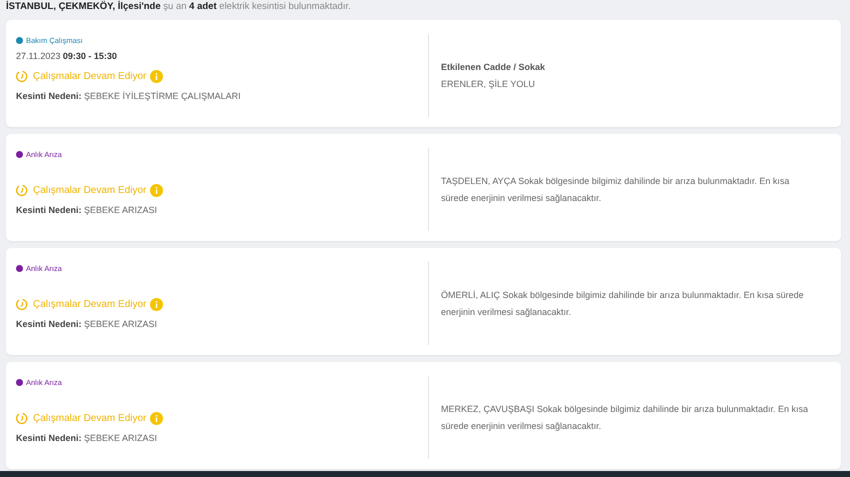  What do you see at coordinates (615, 189) in the screenshot?
I see `streets-text: TAŞDELEN, AYÇA Sokak bölgesinde bilgimiz dahilinde bir arıza bulunmaktadır. En kısa sürede enerjinin verilmesi sağlanacaktır.` at bounding box center [615, 189].